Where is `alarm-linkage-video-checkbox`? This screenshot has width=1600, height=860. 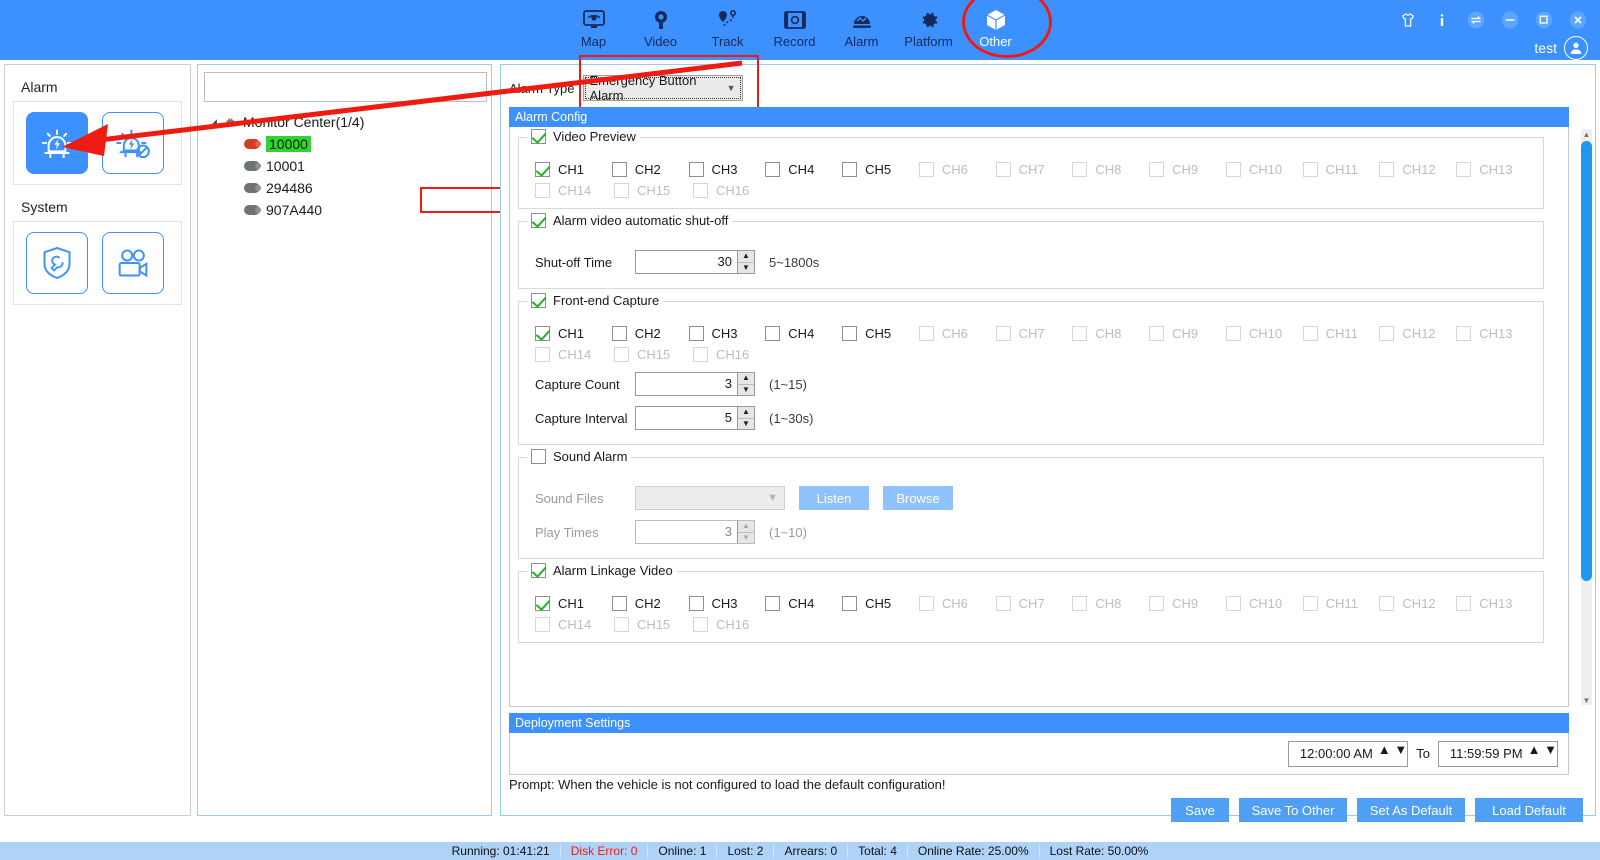
alarm-linkage-video-checkbox is located at coordinates (538, 570).